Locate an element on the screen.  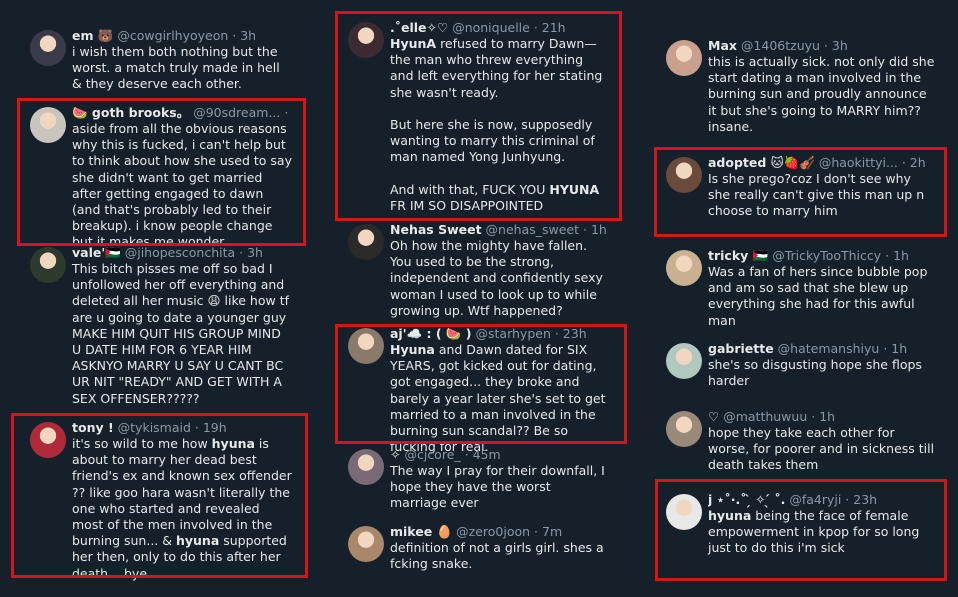
tweet-header: mikee 🥚 @zero0joon · 7m is located at coordinates (500, 532).